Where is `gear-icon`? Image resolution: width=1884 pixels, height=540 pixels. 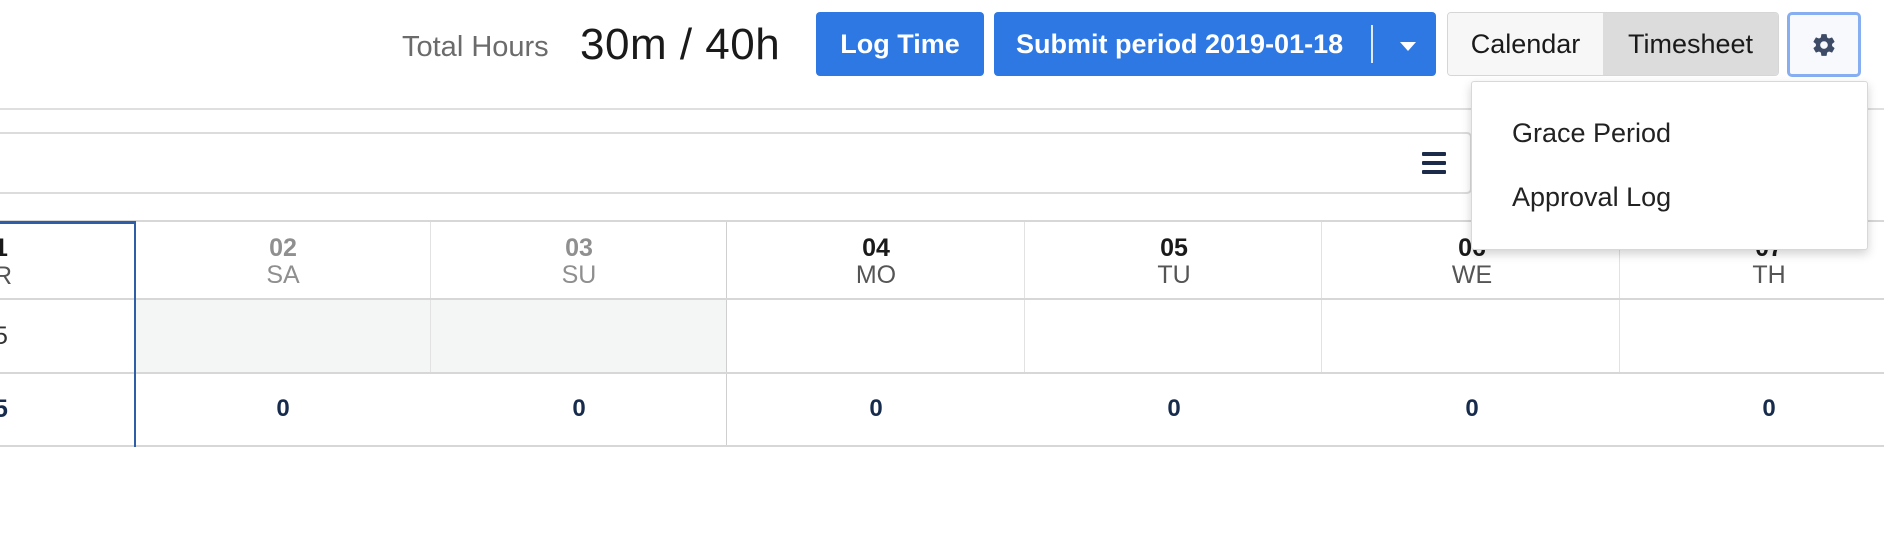 gear-icon is located at coordinates (1824, 44).